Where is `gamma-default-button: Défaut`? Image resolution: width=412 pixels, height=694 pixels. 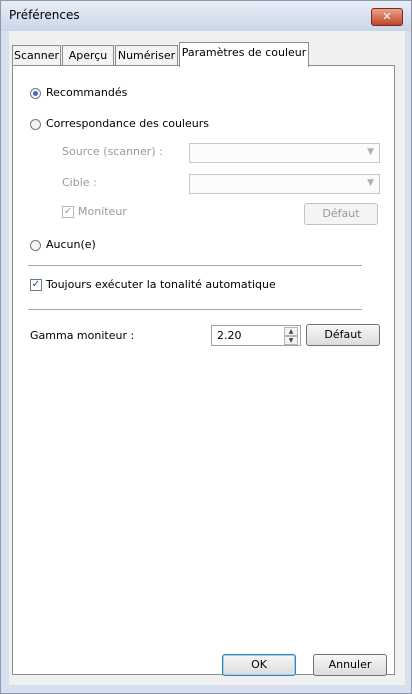 gamma-default-button: Défaut is located at coordinates (343, 335).